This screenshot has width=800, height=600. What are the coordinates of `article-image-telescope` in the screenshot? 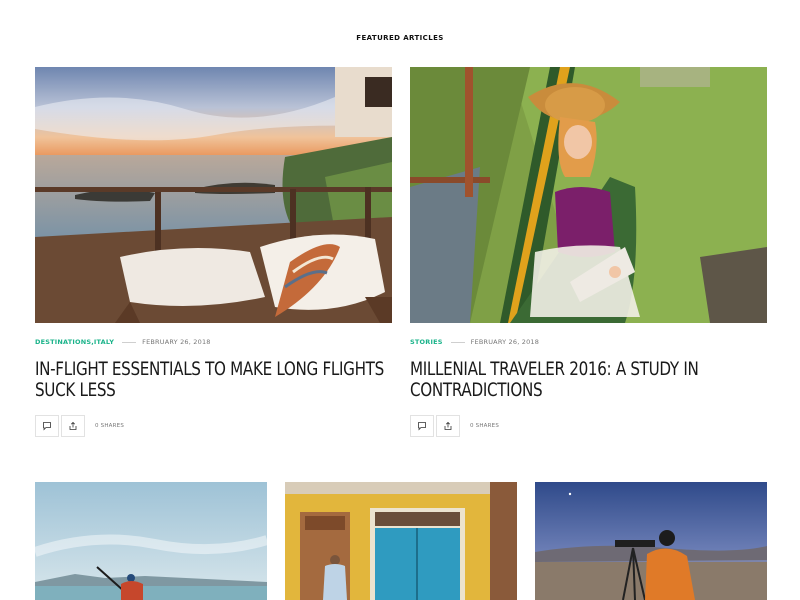 It's located at (651, 541).